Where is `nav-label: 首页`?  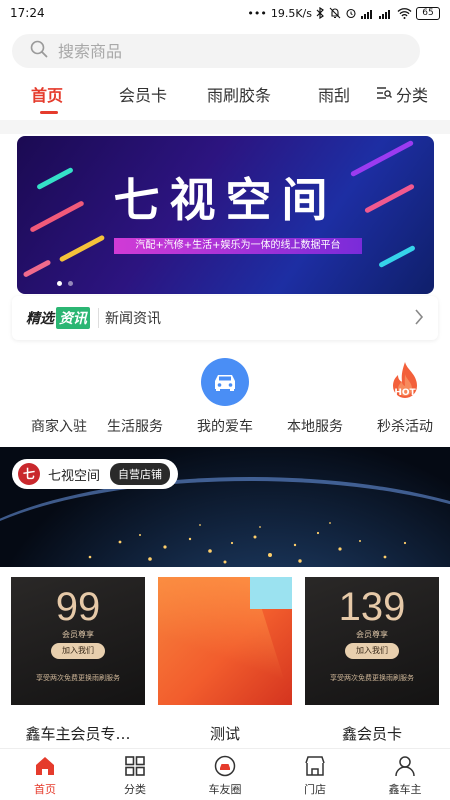
nav-label: 首页 is located at coordinates (45, 789).